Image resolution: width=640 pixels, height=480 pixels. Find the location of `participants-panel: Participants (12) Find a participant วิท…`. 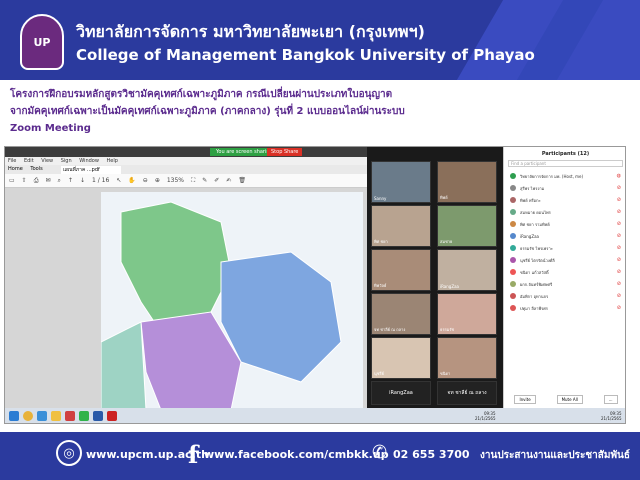

participants-panel: Participants (12) Find a participant วิท… is located at coordinates (564, 278).